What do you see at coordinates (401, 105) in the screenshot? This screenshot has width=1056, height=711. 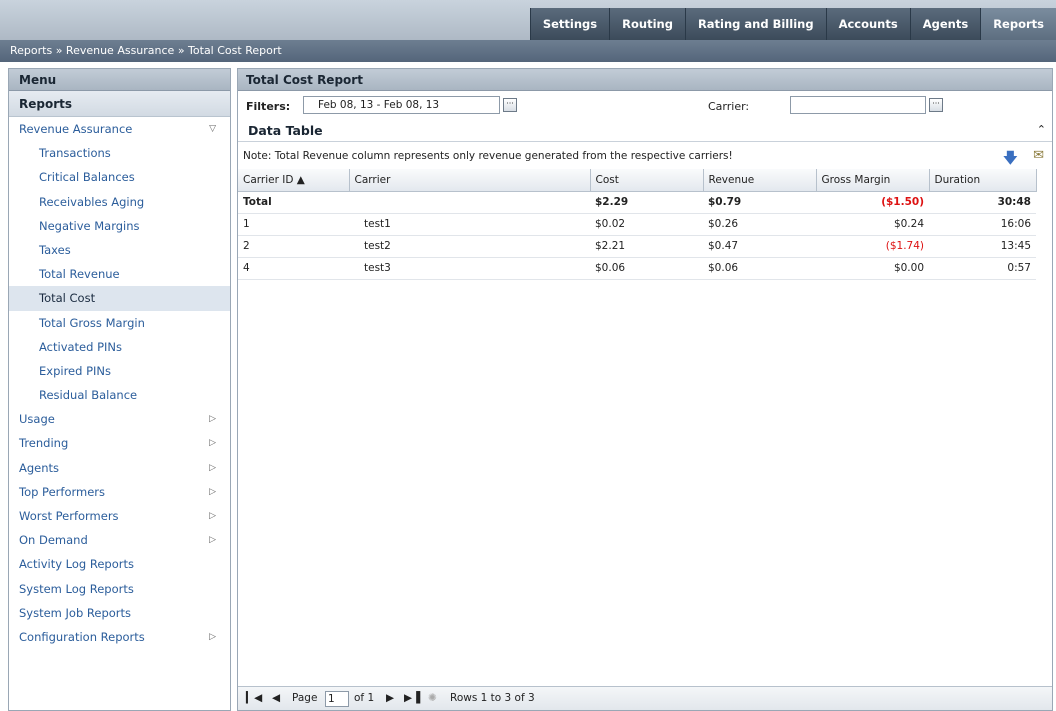 I see `date-range-field: Feb 08, 13 - Feb 08, 13` at bounding box center [401, 105].